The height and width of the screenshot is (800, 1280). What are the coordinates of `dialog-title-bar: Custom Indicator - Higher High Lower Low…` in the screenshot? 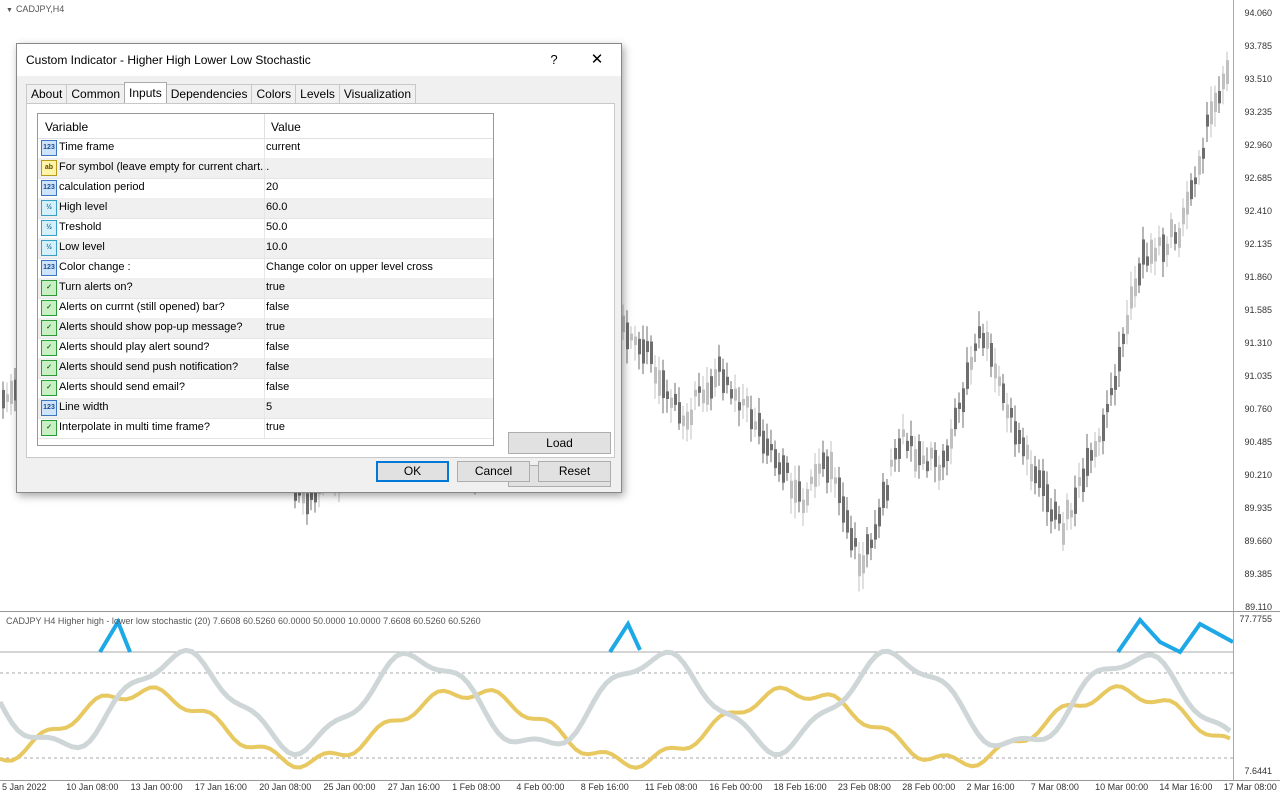 It's located at (319, 60).